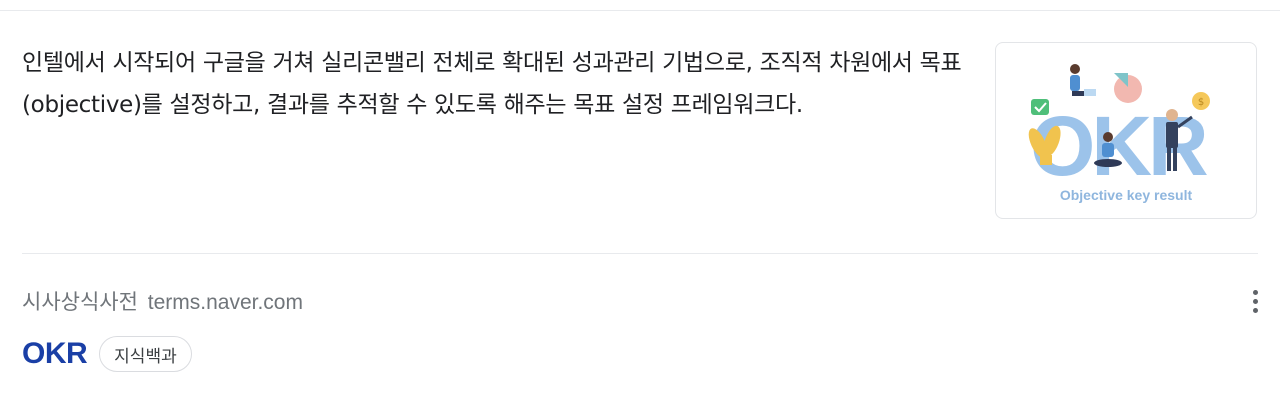 This screenshot has height=402, width=1280. Describe the element at coordinates (640, 253) in the screenshot. I see `section-divider` at that location.